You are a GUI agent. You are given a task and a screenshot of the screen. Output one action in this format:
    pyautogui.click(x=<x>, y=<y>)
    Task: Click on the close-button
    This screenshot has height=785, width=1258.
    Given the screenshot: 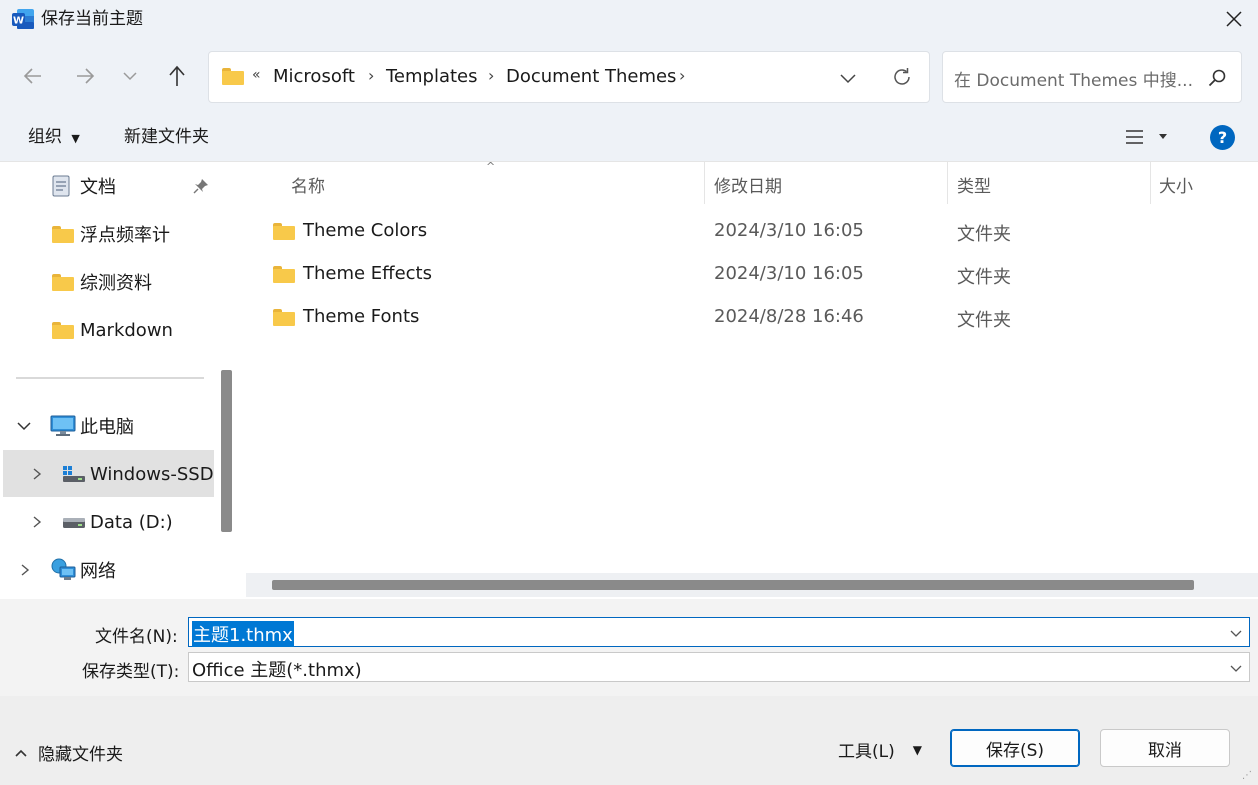 What is the action you would take?
    pyautogui.click(x=1234, y=19)
    